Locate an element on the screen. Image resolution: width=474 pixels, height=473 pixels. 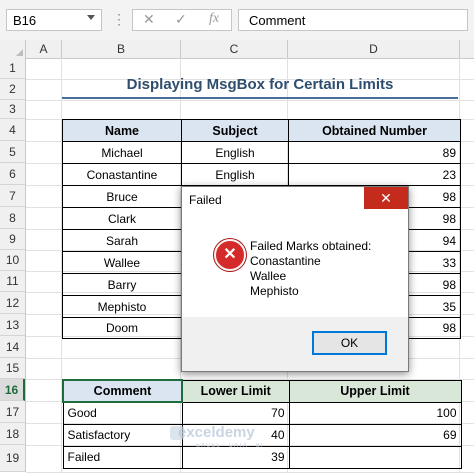
row-header-19: 19 is located at coordinates (12, 458).